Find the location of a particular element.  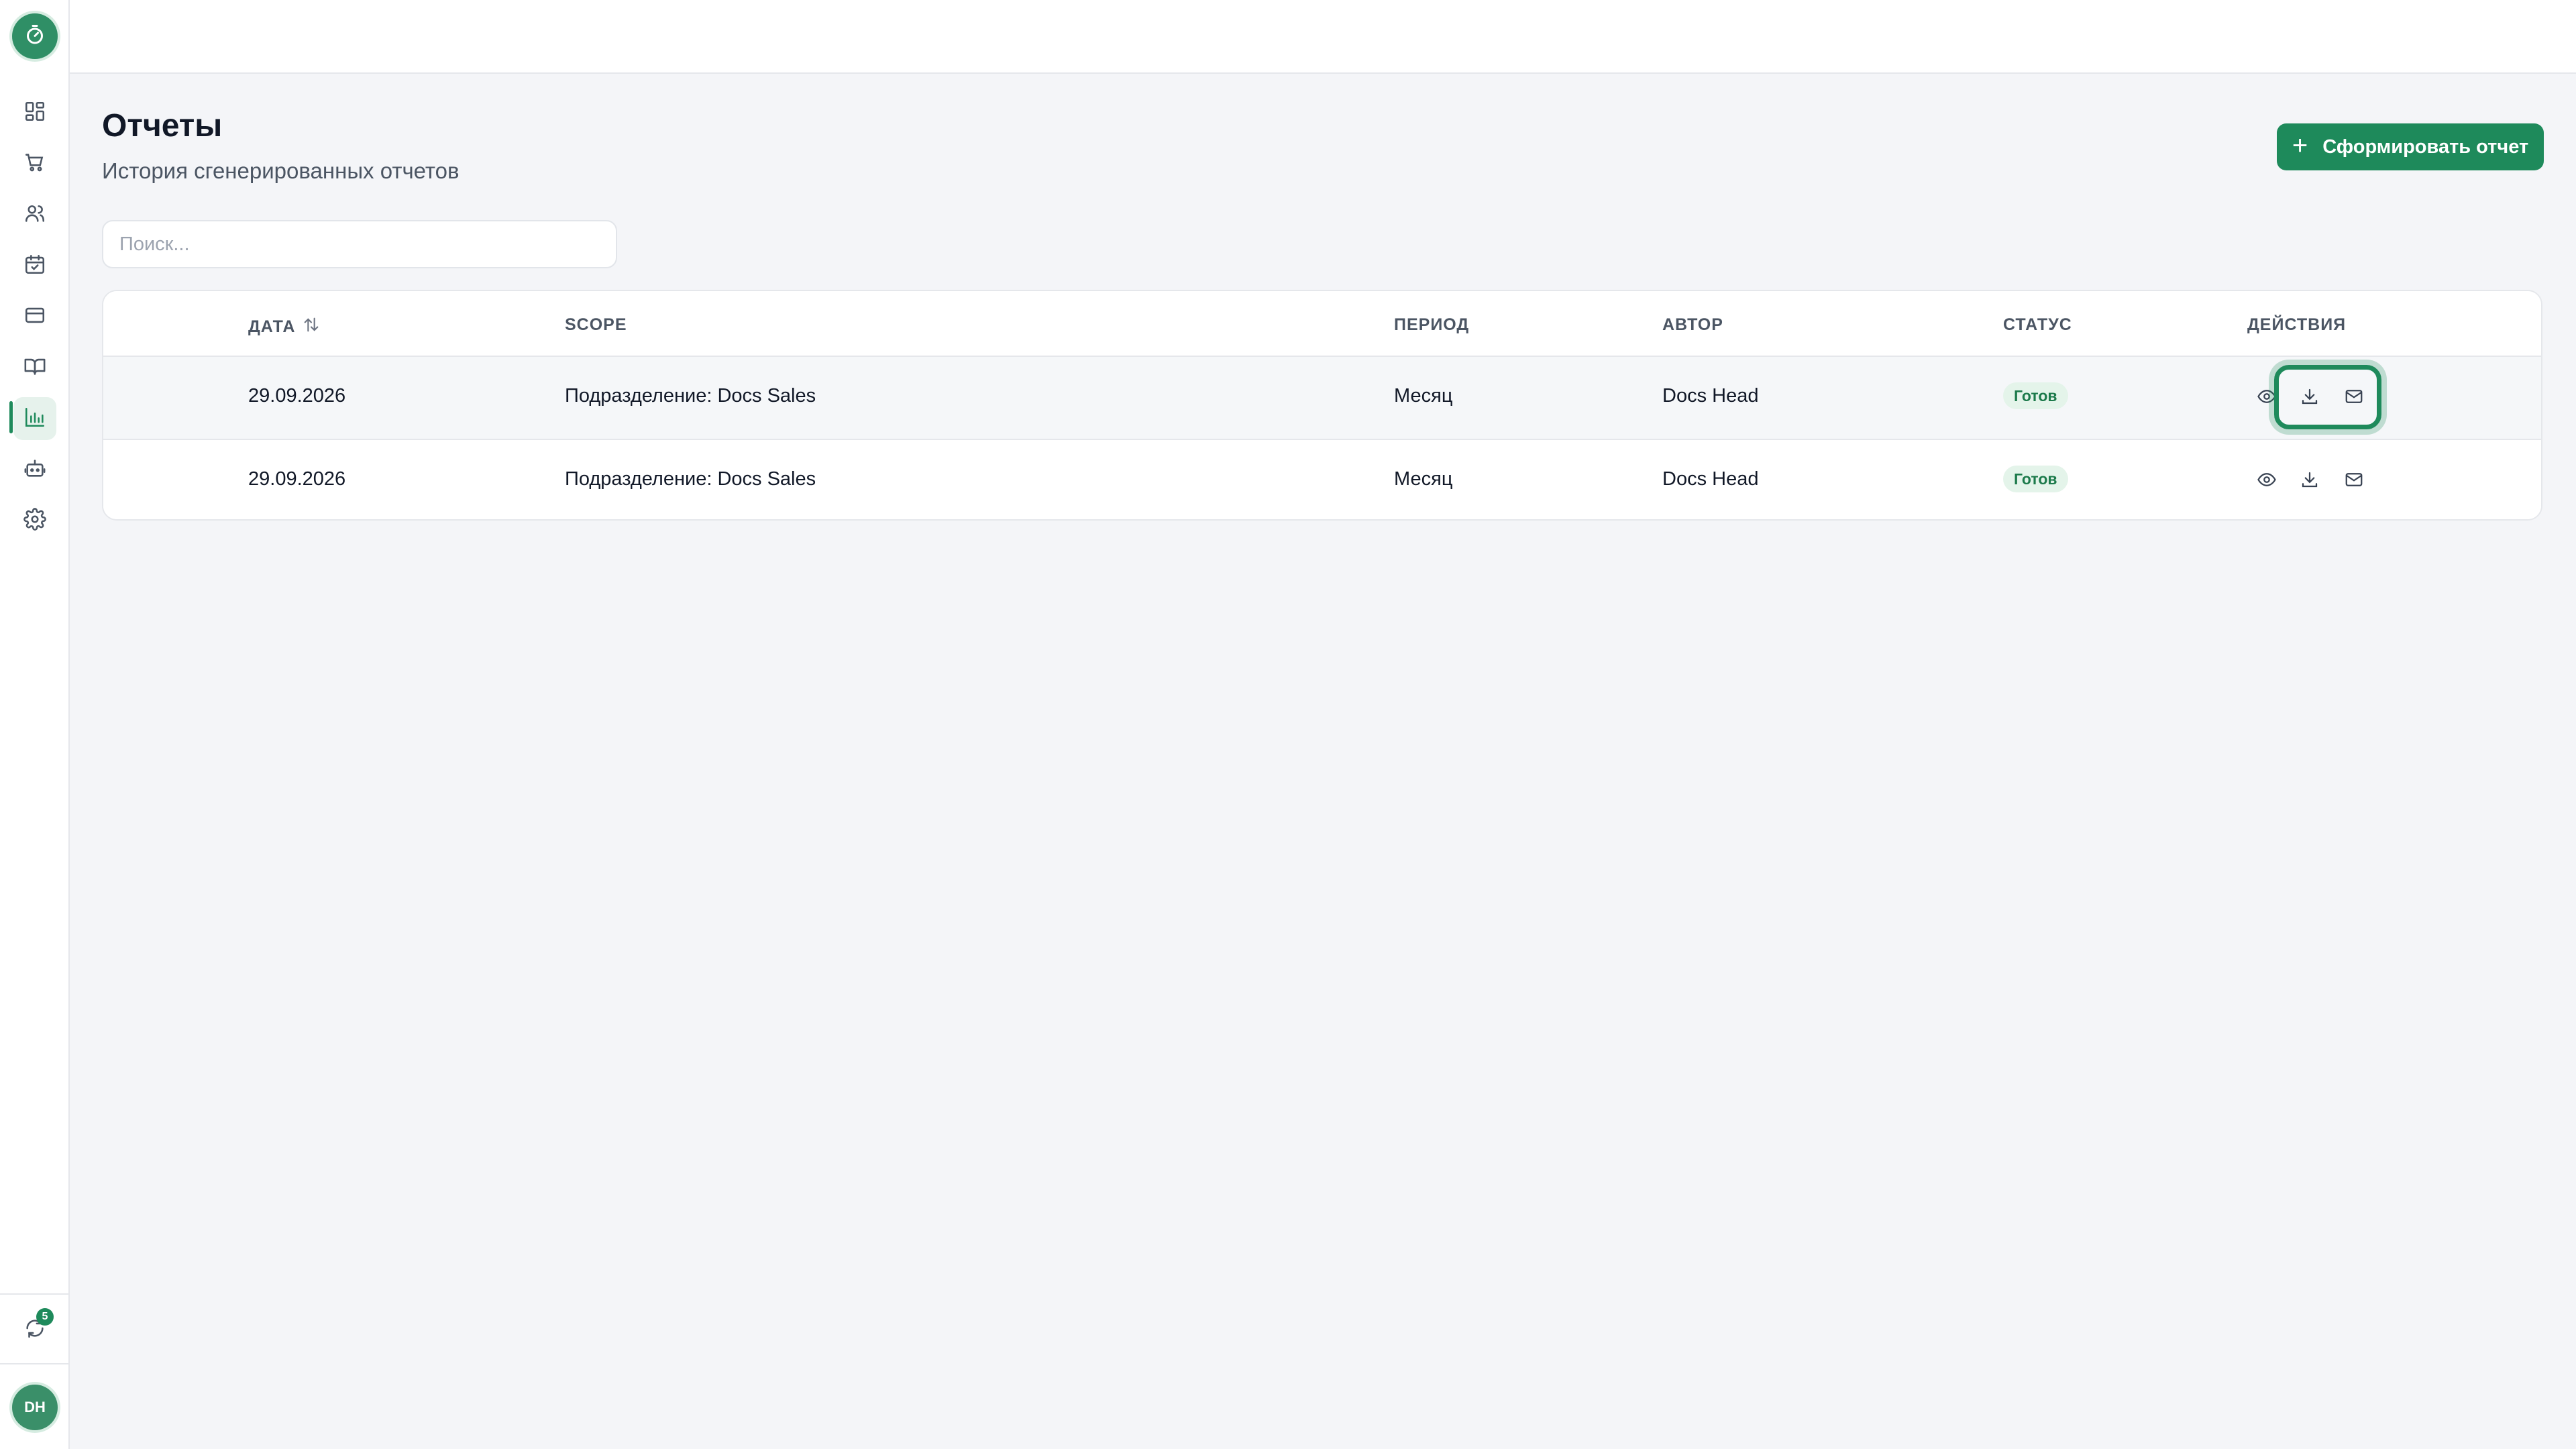

sidebar-item-dashboard is located at coordinates (34, 112).